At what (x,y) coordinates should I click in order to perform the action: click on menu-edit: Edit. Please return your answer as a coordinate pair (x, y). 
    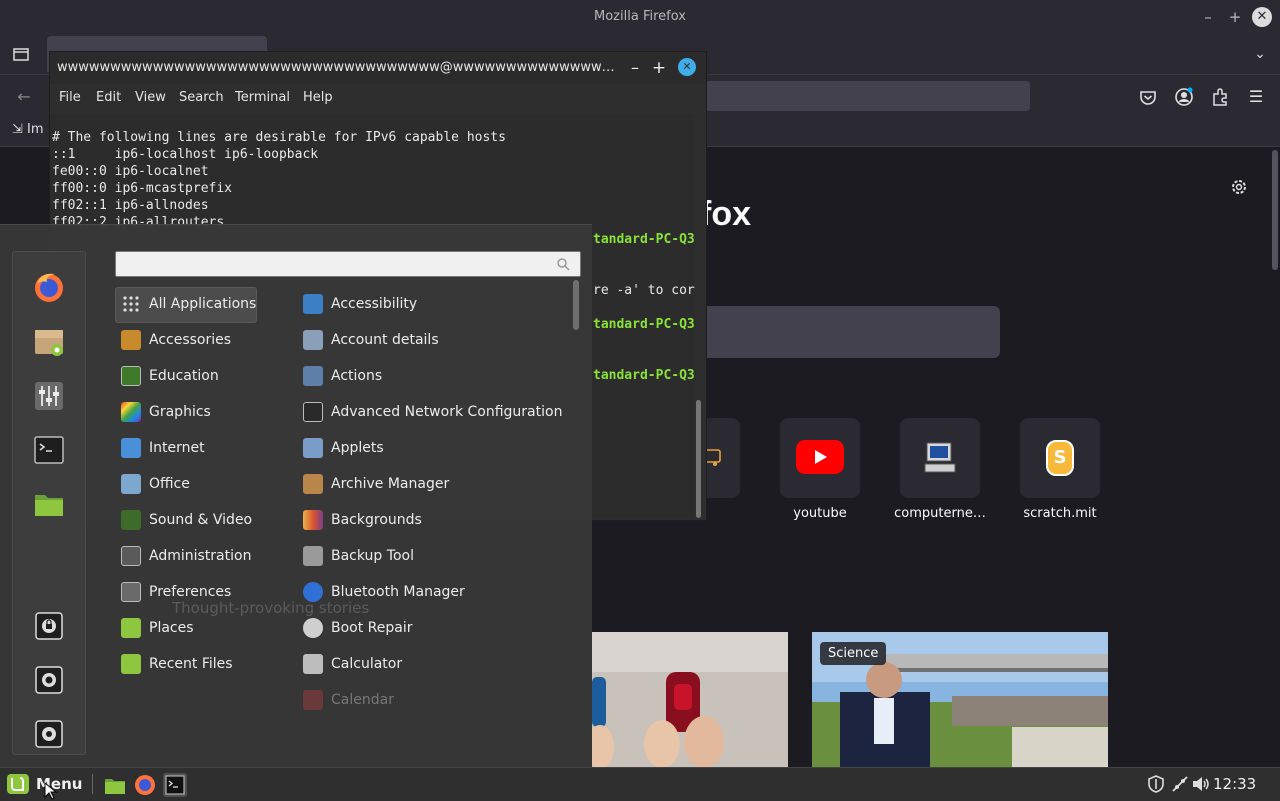
    Looking at the image, I should click on (108, 98).